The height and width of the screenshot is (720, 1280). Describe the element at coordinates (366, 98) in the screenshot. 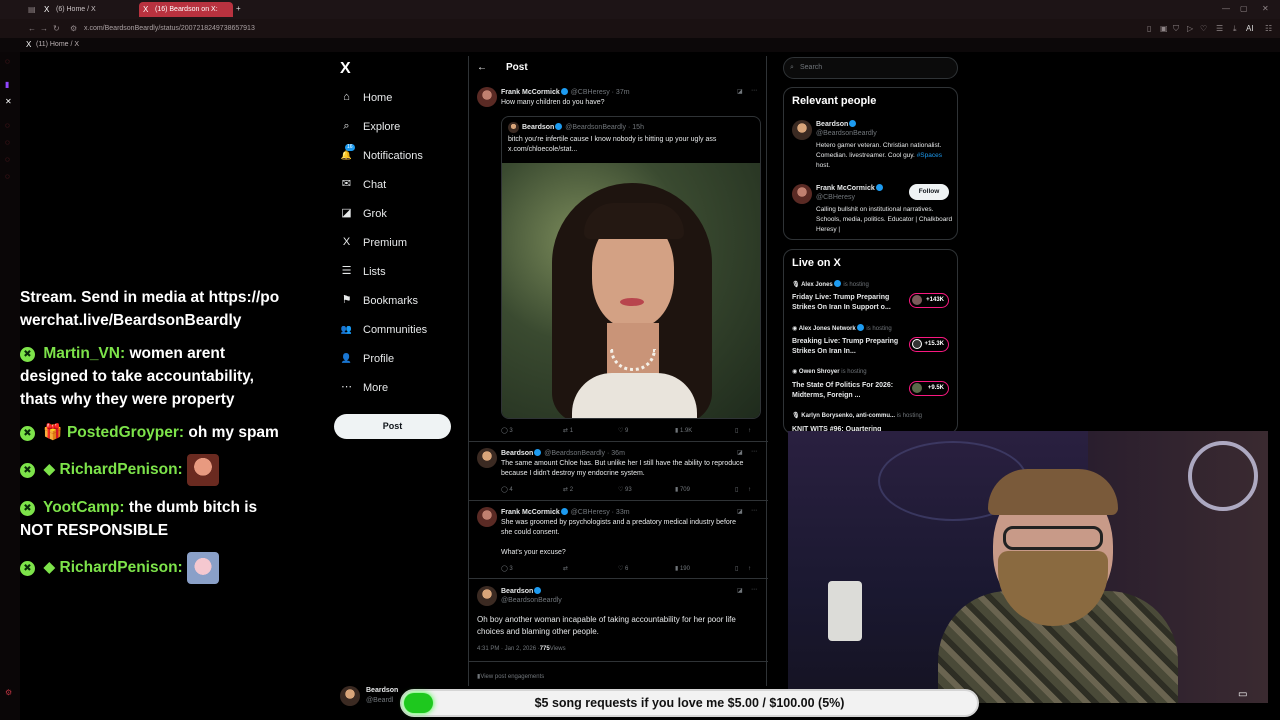

I see `nav-home: ⌂ Home` at that location.